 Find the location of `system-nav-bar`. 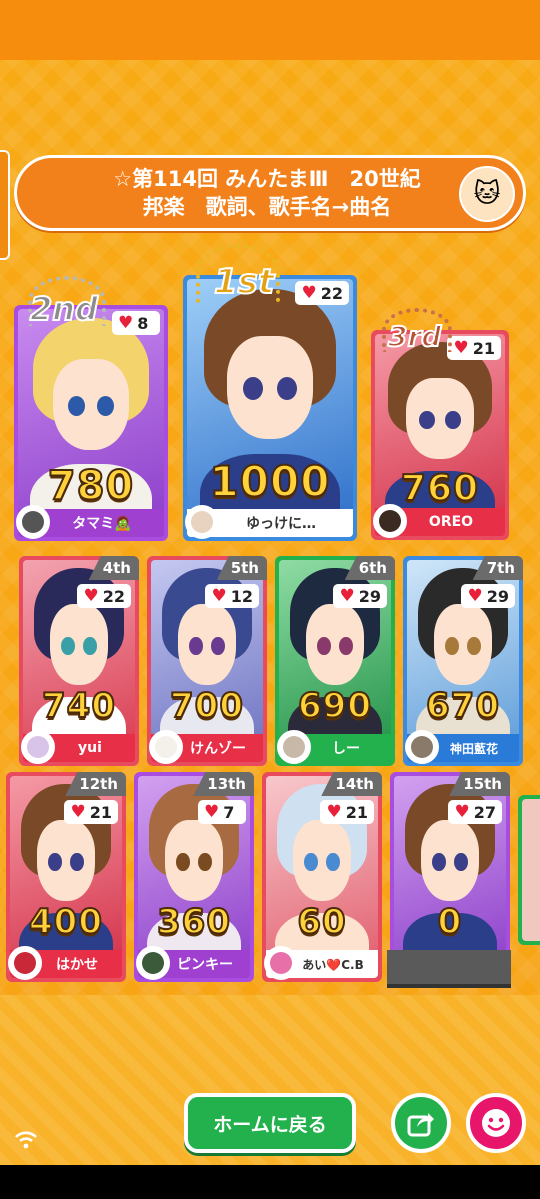

system-nav-bar is located at coordinates (270, 1182).